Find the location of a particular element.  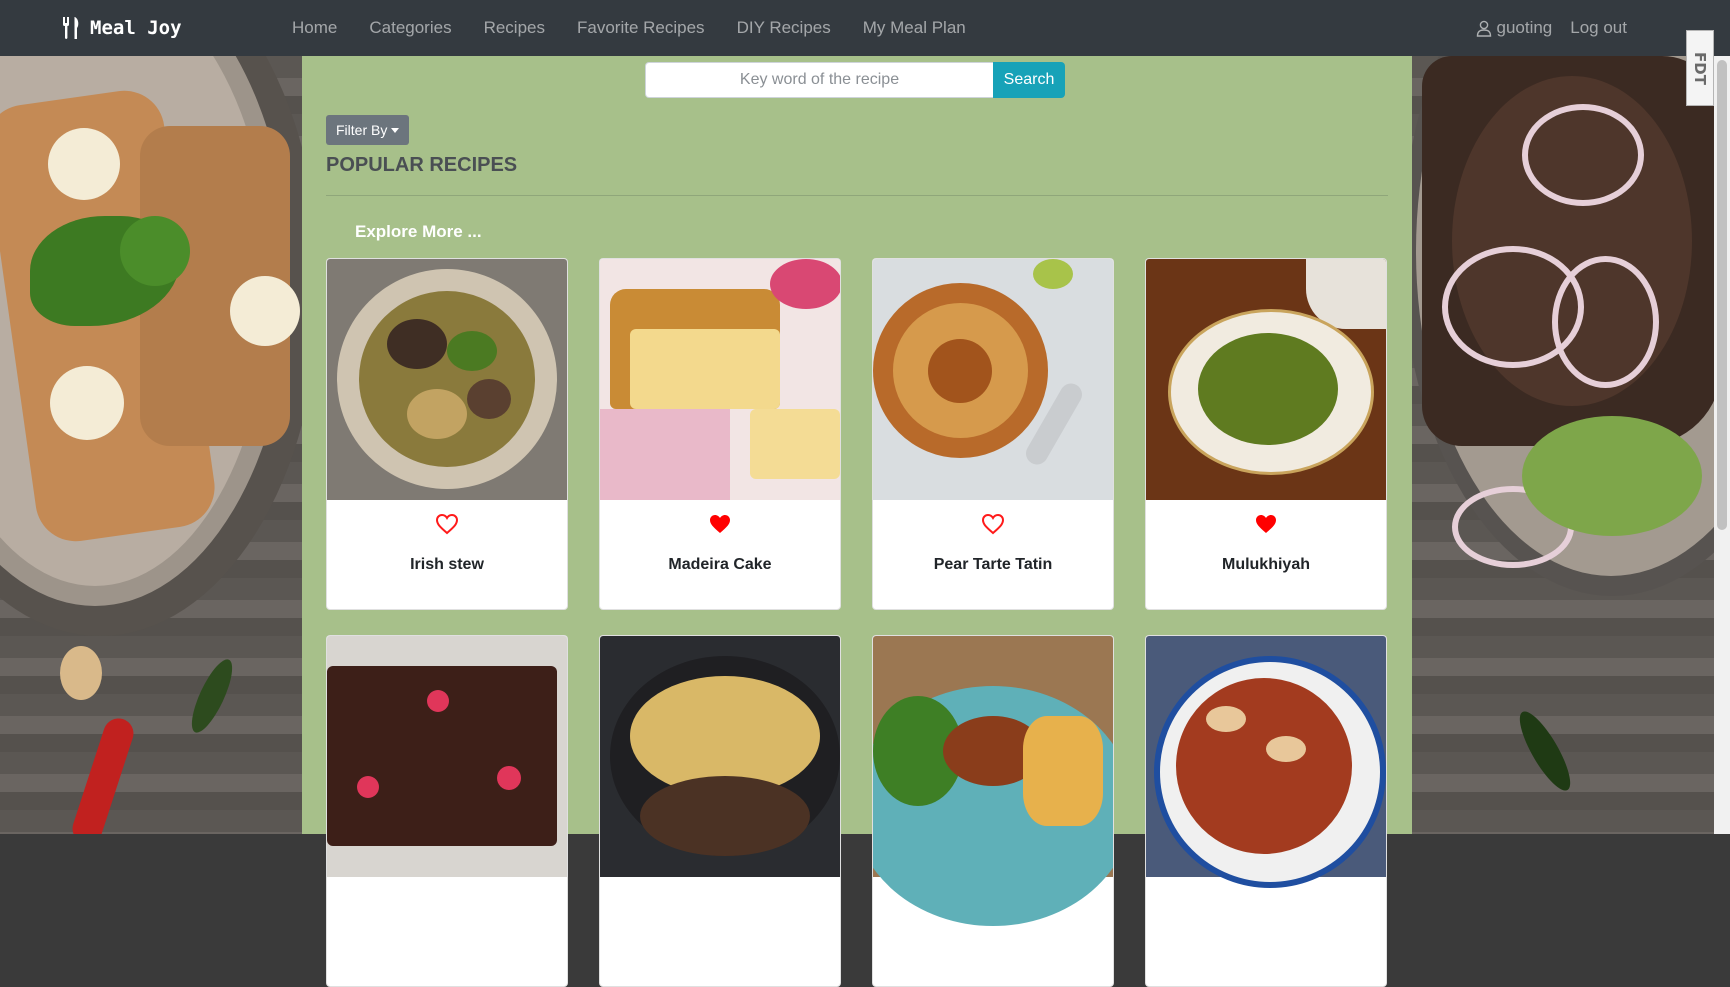

search-button: Search is located at coordinates (1029, 80).